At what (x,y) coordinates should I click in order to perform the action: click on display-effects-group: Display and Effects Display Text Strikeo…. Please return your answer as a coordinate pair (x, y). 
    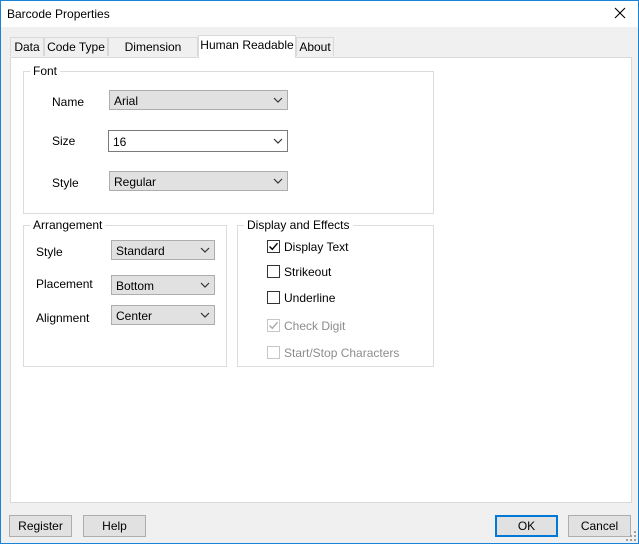
    Looking at the image, I should click on (335, 292).